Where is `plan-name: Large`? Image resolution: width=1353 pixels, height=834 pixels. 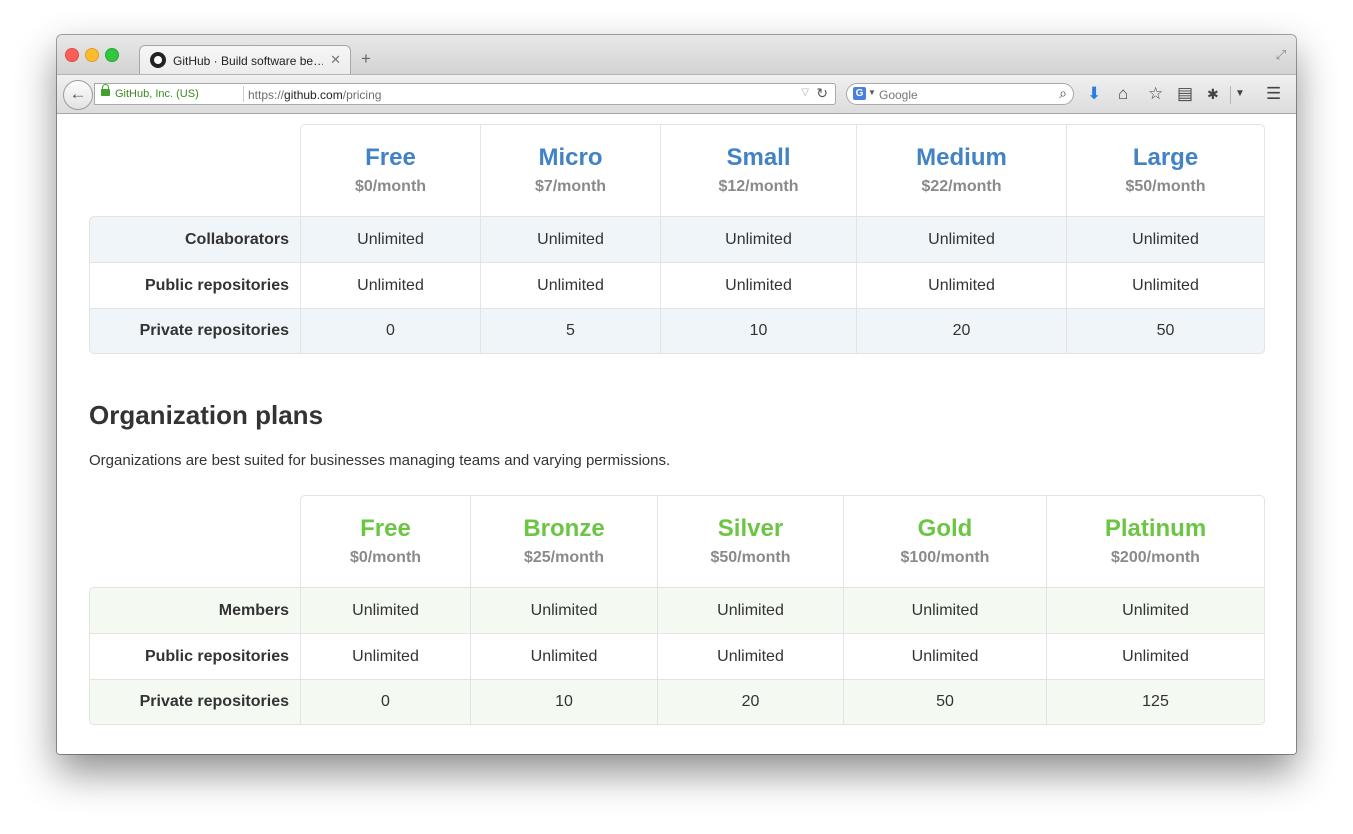
plan-name: Large is located at coordinates (1165, 158).